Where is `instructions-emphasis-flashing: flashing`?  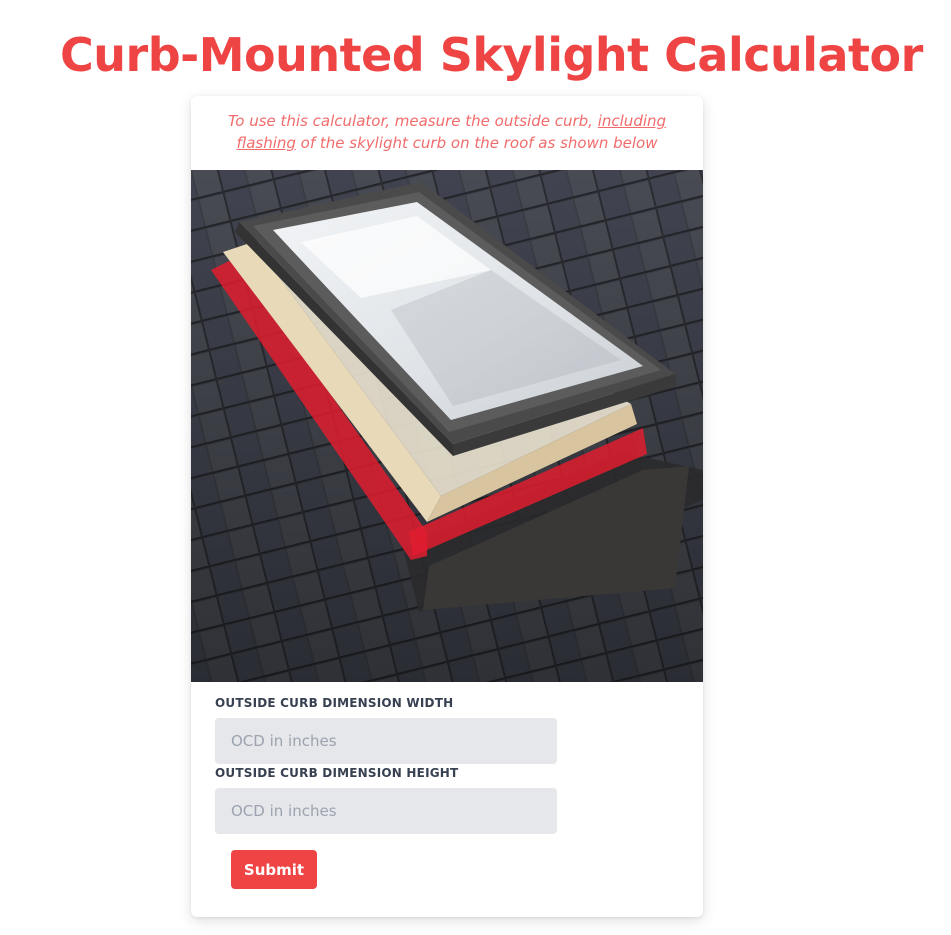 instructions-emphasis-flashing: flashing is located at coordinates (266, 143).